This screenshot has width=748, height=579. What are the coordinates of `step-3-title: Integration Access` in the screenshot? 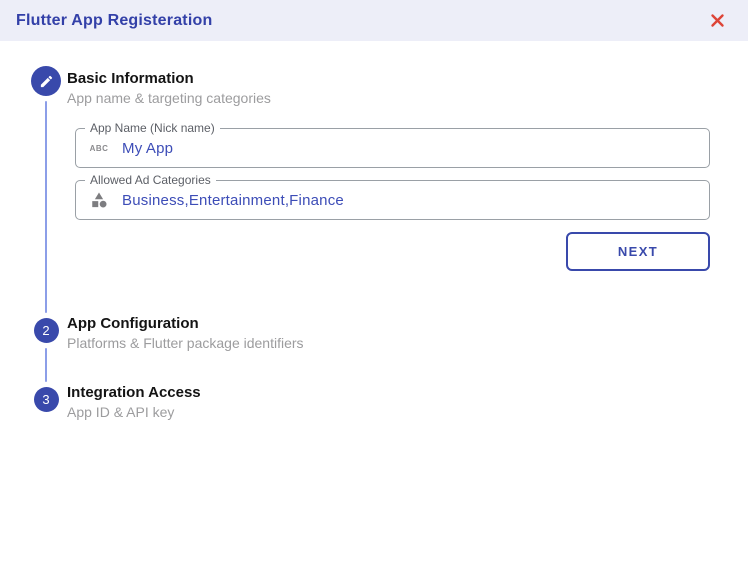 It's located at (134, 392).